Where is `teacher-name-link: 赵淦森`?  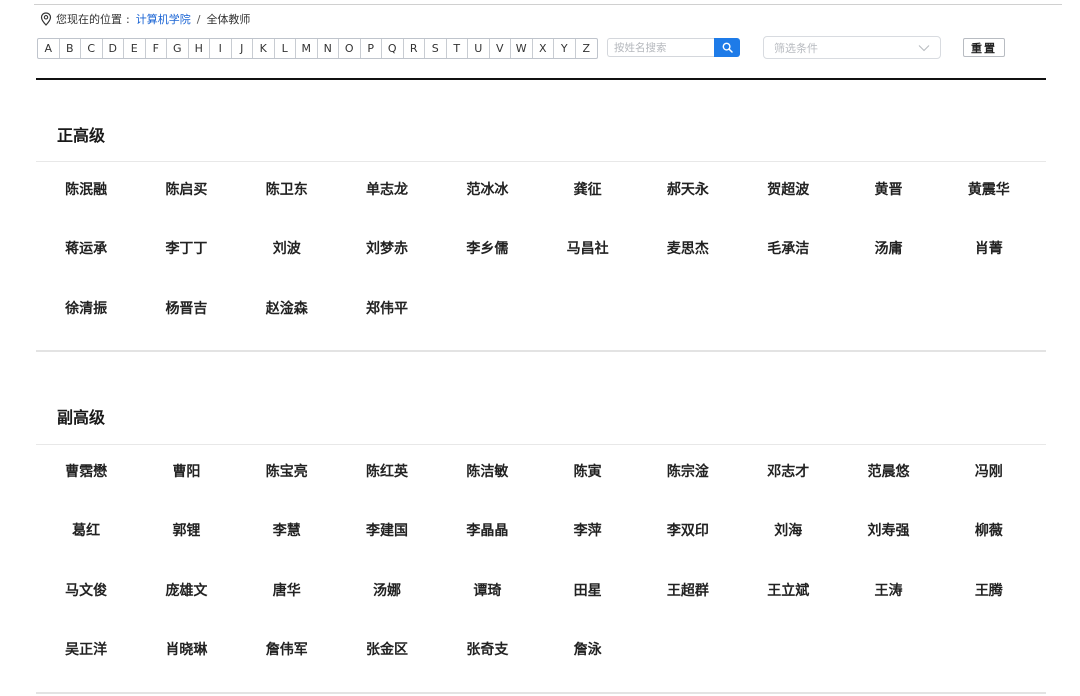 teacher-name-link: 赵淦森 is located at coordinates (287, 308).